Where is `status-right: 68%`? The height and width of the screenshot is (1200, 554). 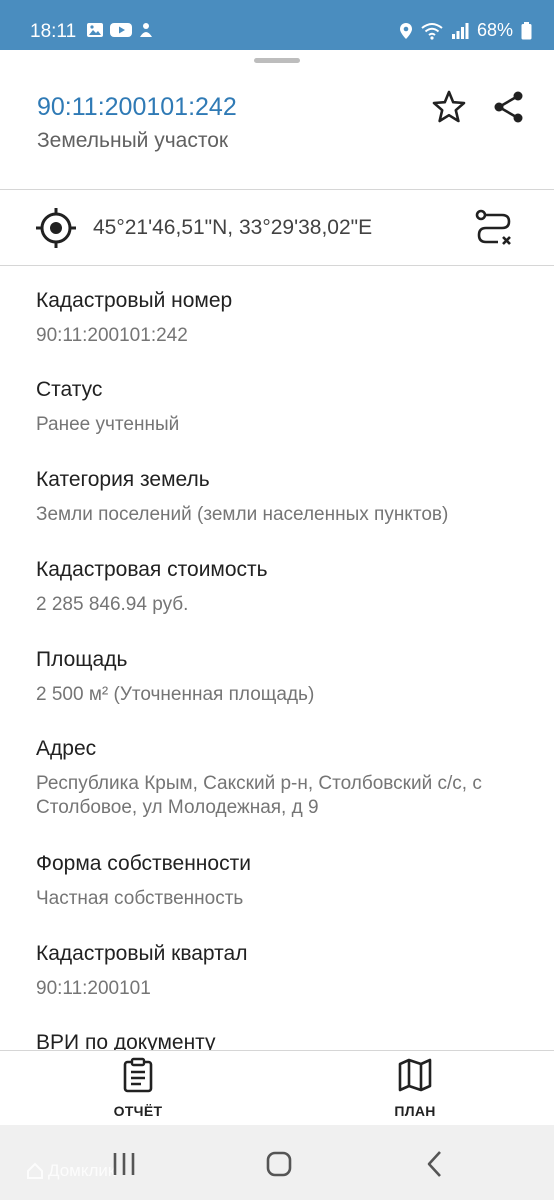
status-right: 68% is located at coordinates (465, 30).